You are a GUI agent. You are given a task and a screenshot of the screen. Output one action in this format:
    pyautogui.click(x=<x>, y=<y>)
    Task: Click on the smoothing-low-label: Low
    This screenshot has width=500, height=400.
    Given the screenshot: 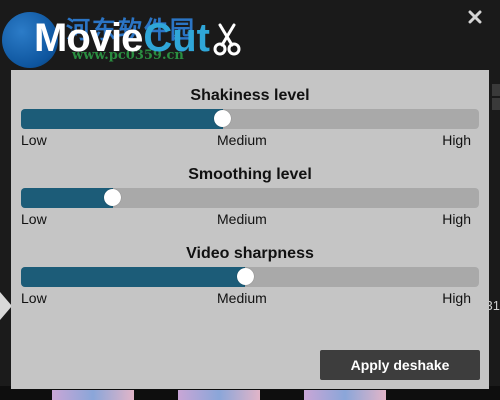 What is the action you would take?
    pyautogui.click(x=34, y=219)
    